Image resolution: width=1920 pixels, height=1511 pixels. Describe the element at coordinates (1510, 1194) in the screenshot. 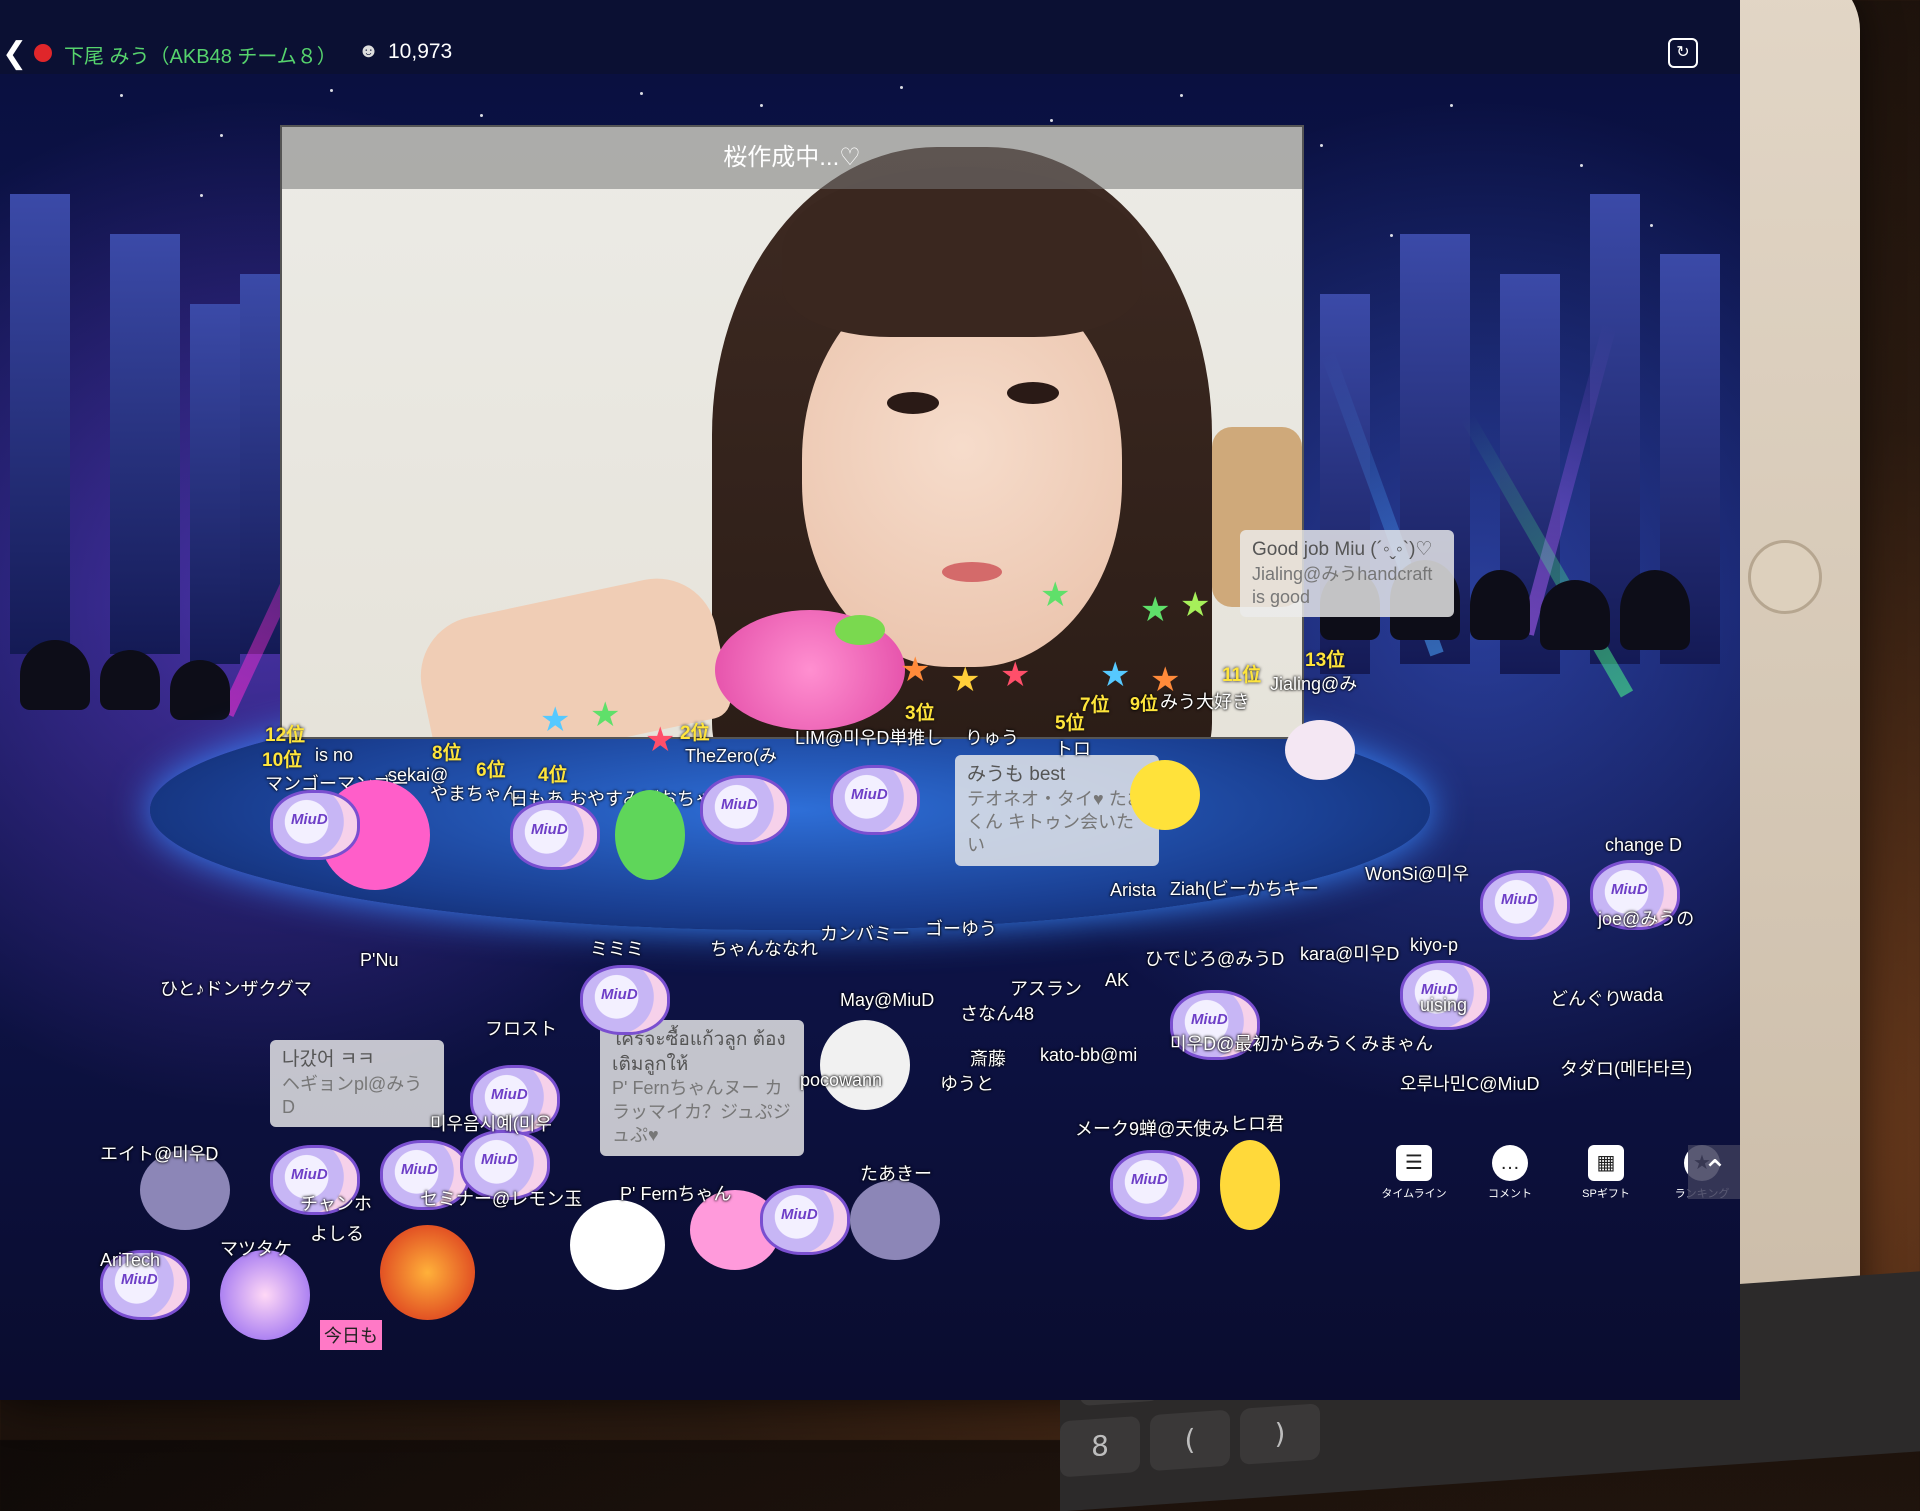

I see `comment-label: コメント` at that location.